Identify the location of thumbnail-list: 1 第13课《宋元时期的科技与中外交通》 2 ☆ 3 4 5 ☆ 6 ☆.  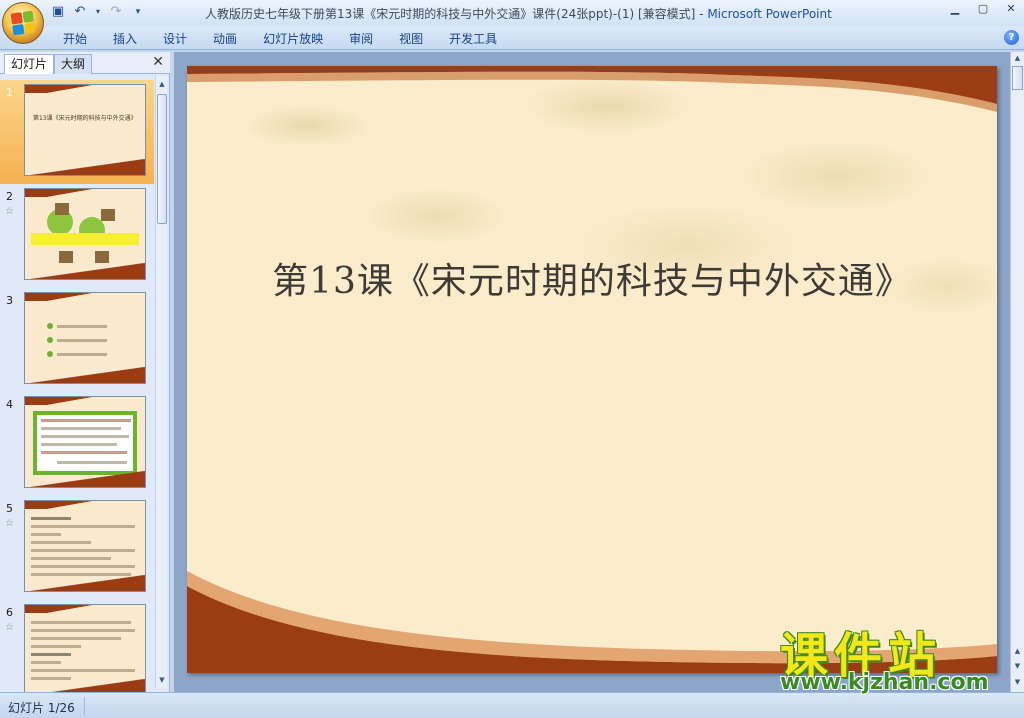
(77, 384).